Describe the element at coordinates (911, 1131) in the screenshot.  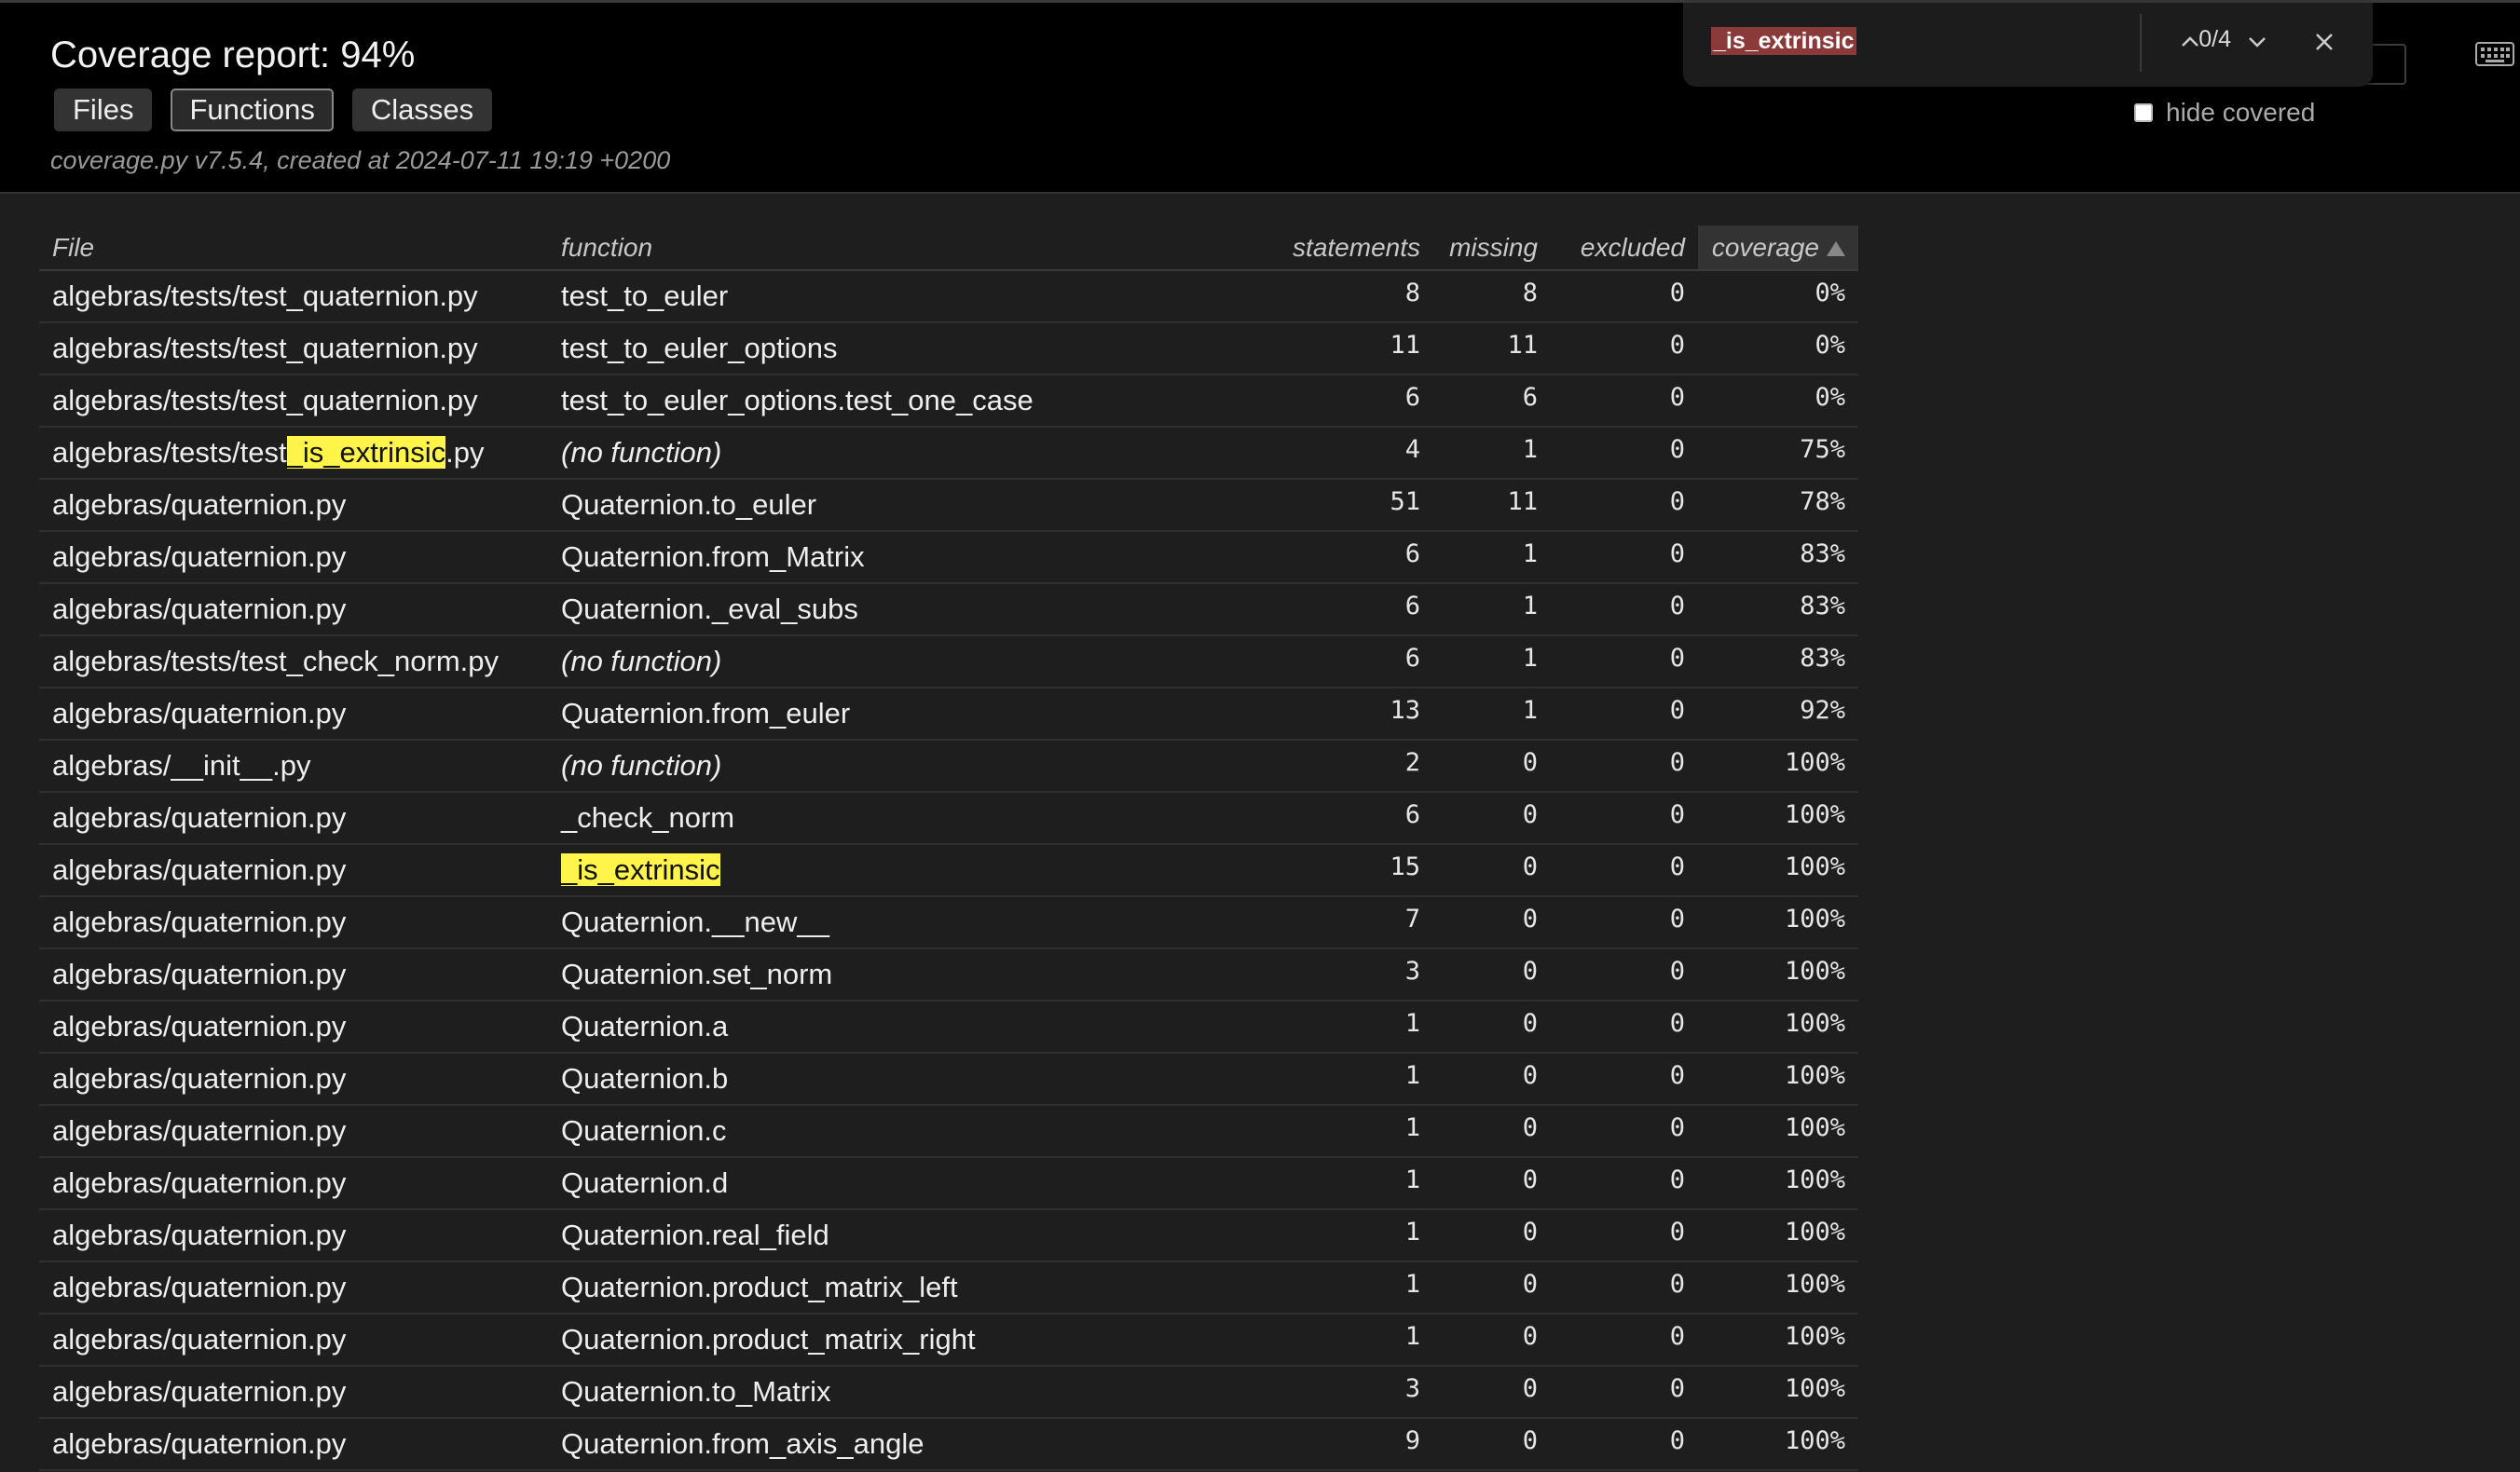
I see `function-cell: Quaternion.c` at that location.